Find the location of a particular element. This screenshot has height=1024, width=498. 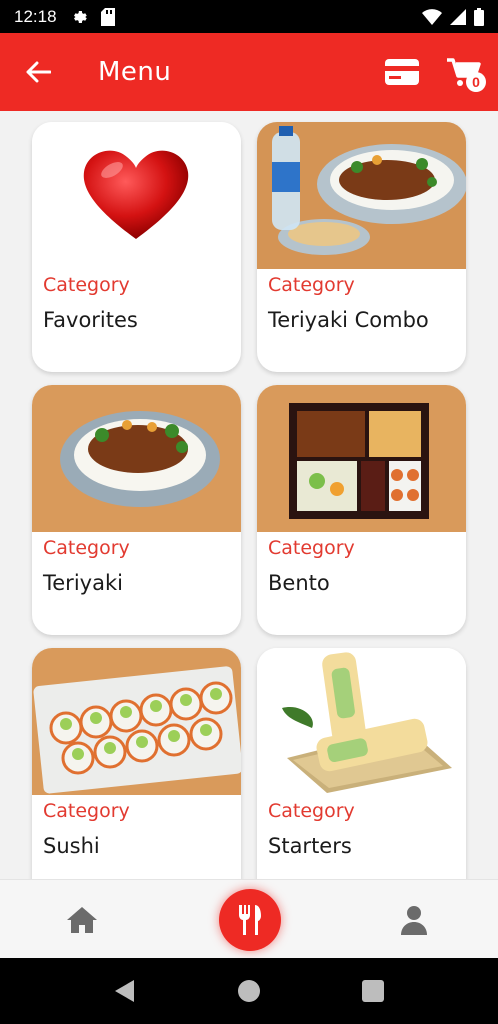

page-title: Menu is located at coordinates (135, 72).